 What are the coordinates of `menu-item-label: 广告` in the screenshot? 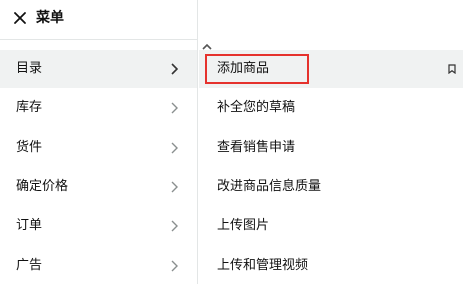 It's located at (29, 265).